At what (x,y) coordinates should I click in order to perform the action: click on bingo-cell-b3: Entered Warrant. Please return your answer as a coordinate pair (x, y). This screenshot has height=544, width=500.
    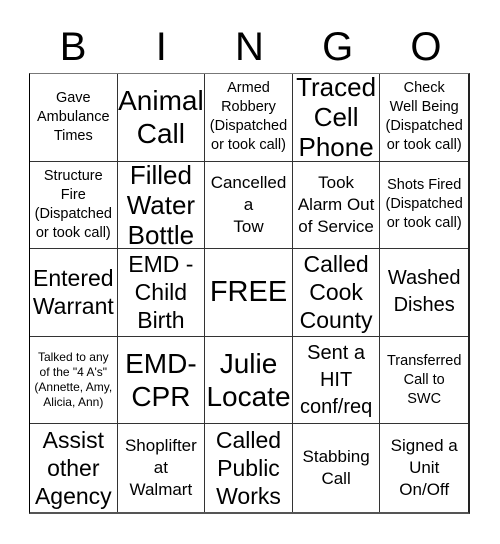
    Looking at the image, I should click on (74, 293).